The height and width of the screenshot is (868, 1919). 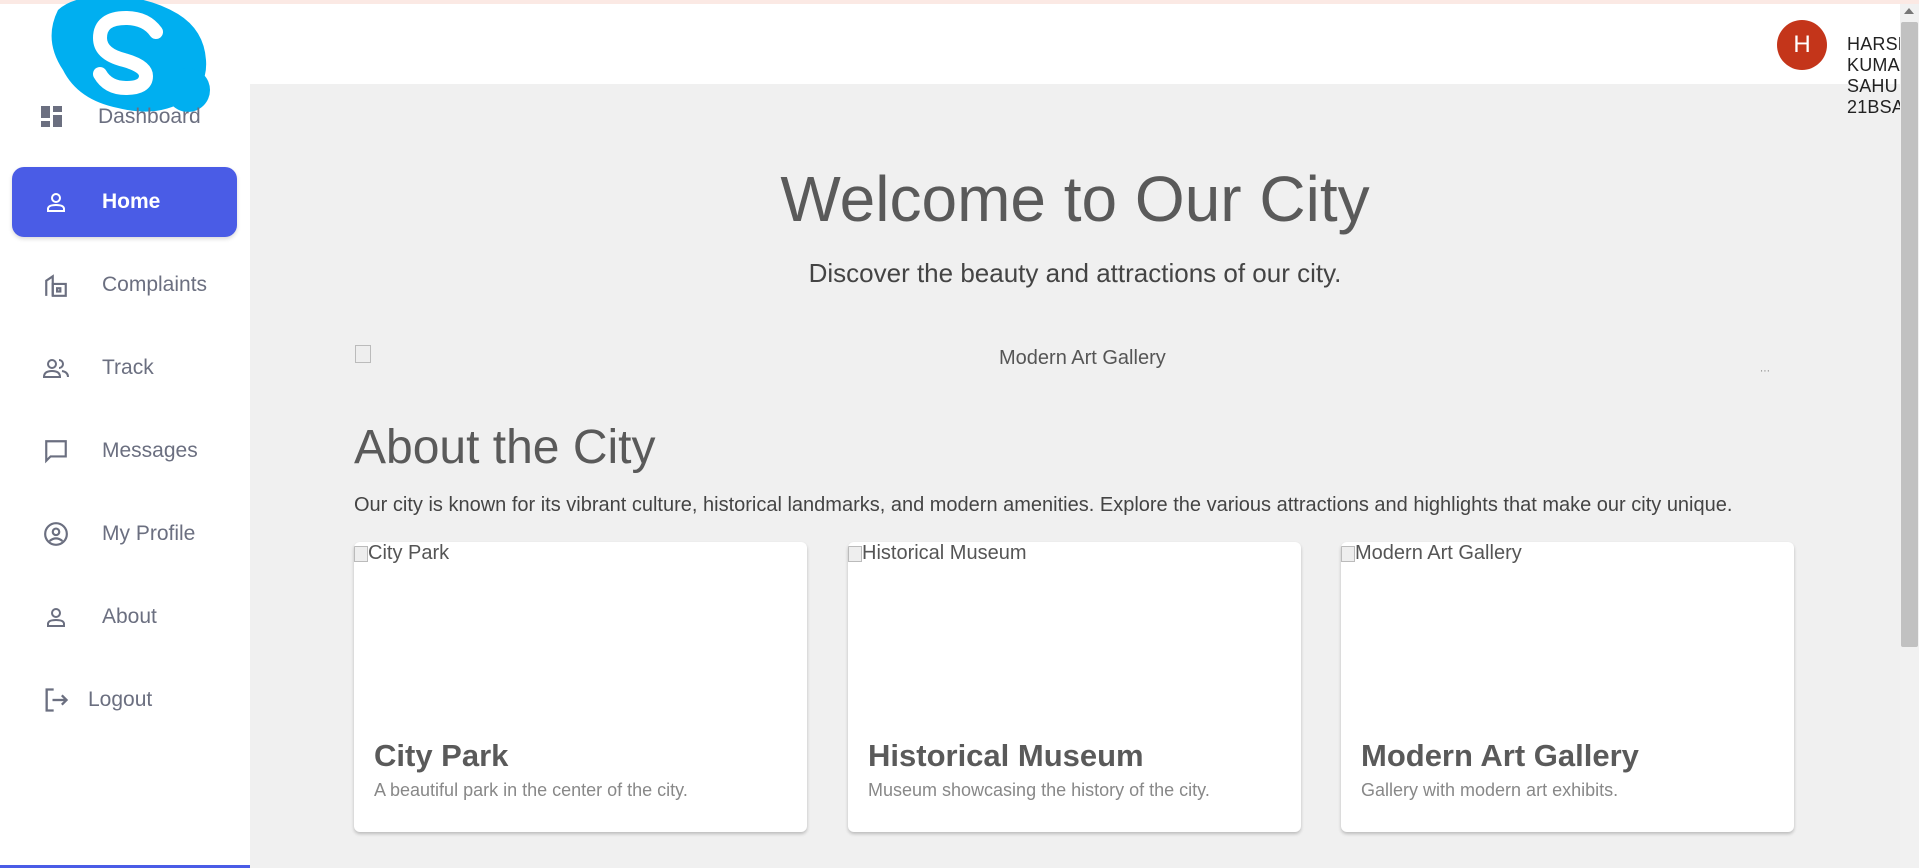 What do you see at coordinates (441, 755) in the screenshot?
I see `card-title: City Park` at bounding box center [441, 755].